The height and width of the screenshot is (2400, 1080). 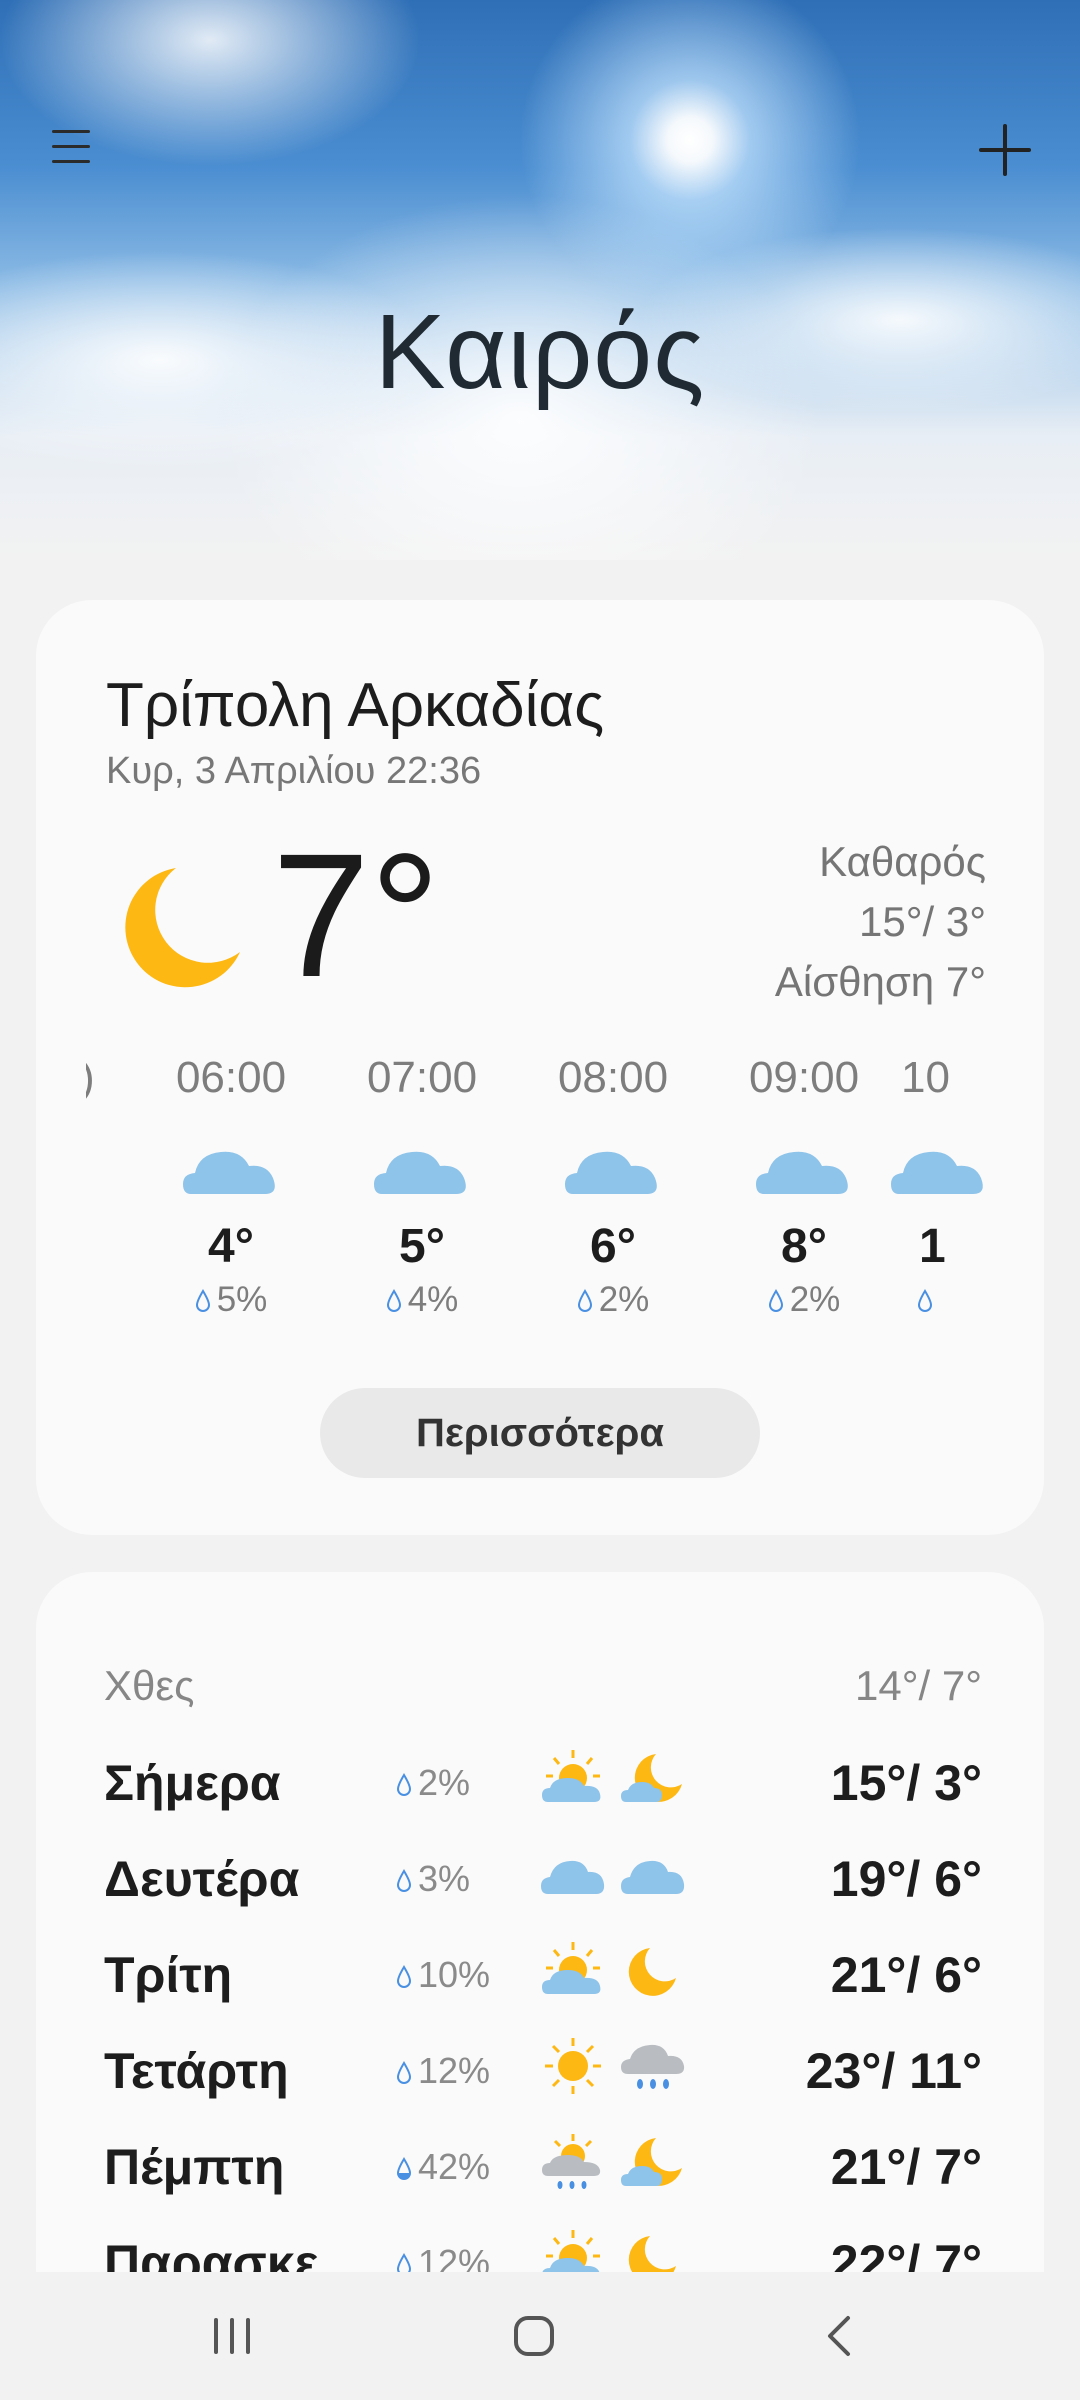 What do you see at coordinates (1005, 151) in the screenshot?
I see `plus-icon` at bounding box center [1005, 151].